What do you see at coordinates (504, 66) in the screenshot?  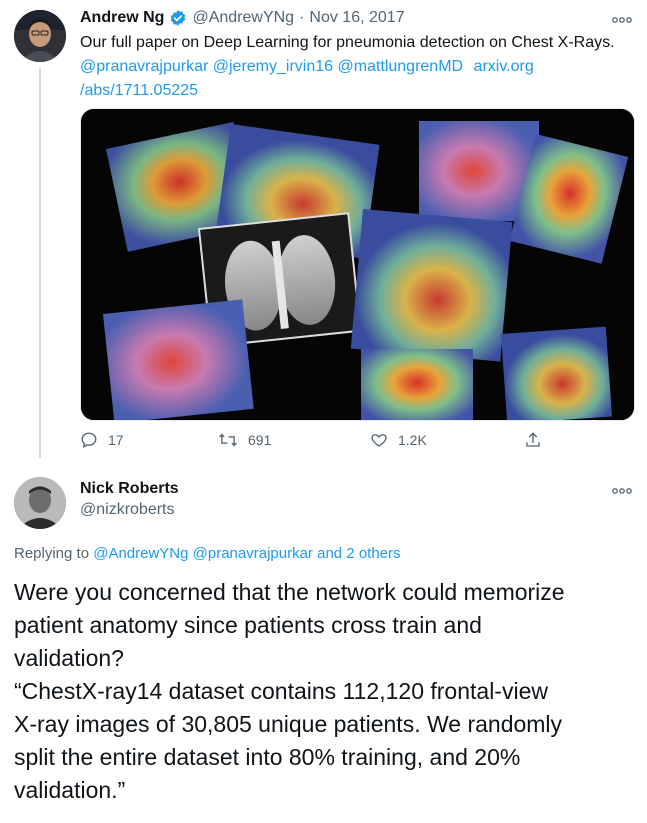 I see `arxiv-link: arxiv.org` at bounding box center [504, 66].